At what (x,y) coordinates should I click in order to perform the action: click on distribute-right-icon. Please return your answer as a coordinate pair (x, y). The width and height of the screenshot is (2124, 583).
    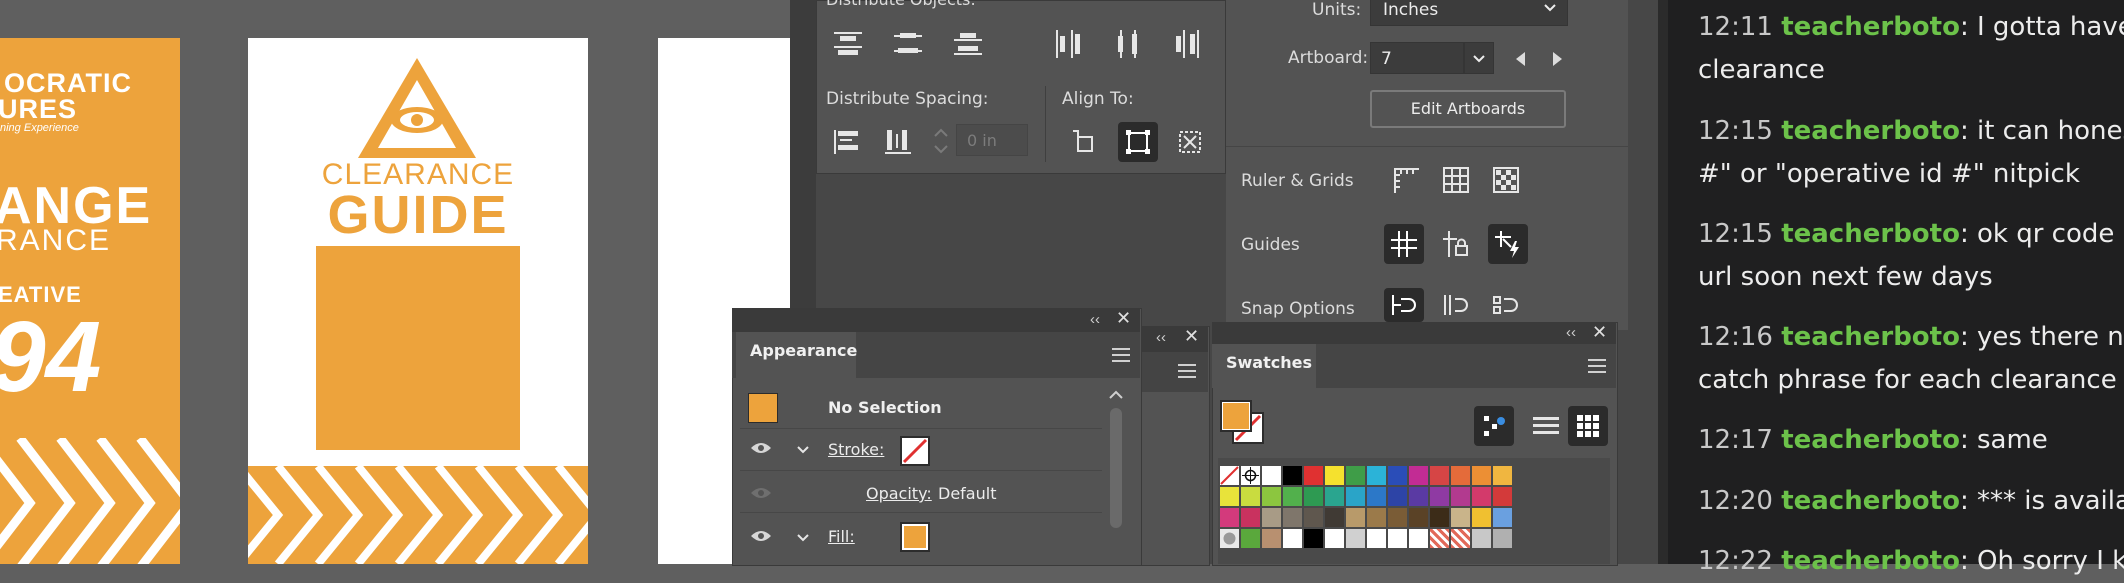
    Looking at the image, I should click on (1188, 44).